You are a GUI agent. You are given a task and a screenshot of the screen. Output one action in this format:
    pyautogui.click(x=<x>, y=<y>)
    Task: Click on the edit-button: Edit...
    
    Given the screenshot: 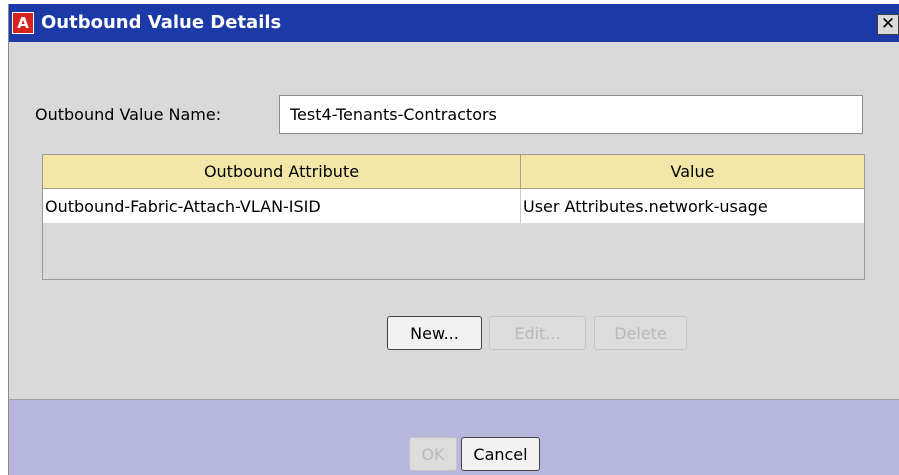 What is the action you would take?
    pyautogui.click(x=537, y=333)
    